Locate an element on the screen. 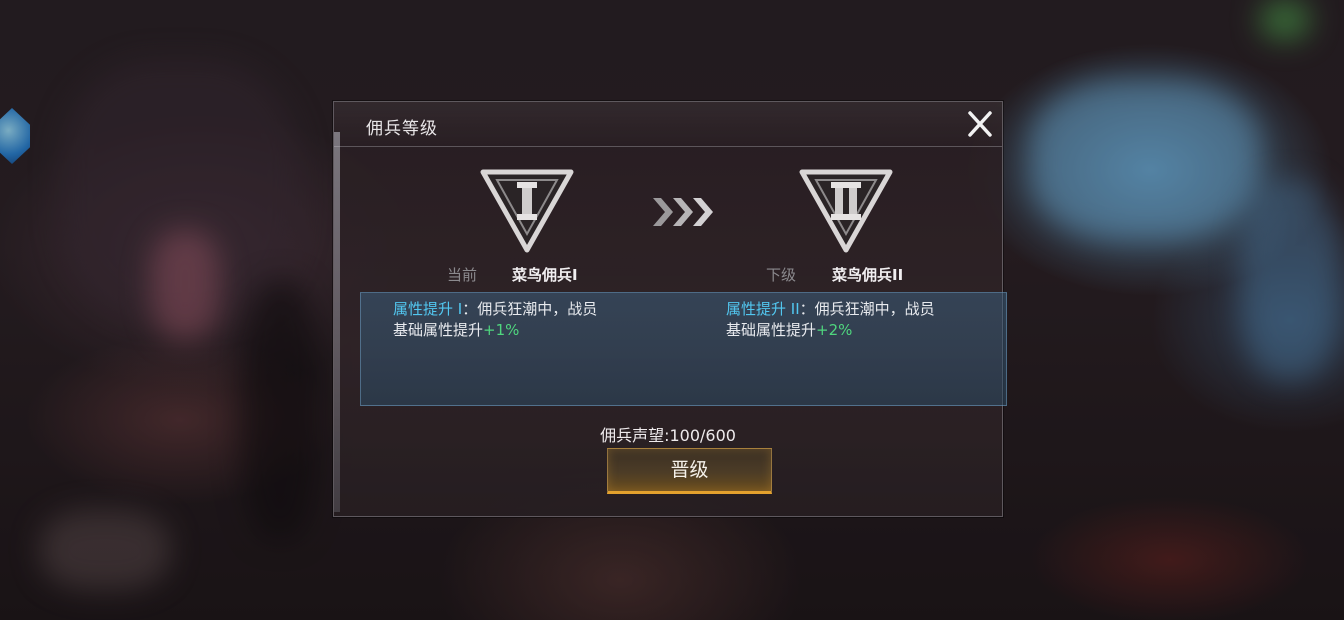 The height and width of the screenshot is (620, 1344). current-level-label: 当前 is located at coordinates (462, 275).